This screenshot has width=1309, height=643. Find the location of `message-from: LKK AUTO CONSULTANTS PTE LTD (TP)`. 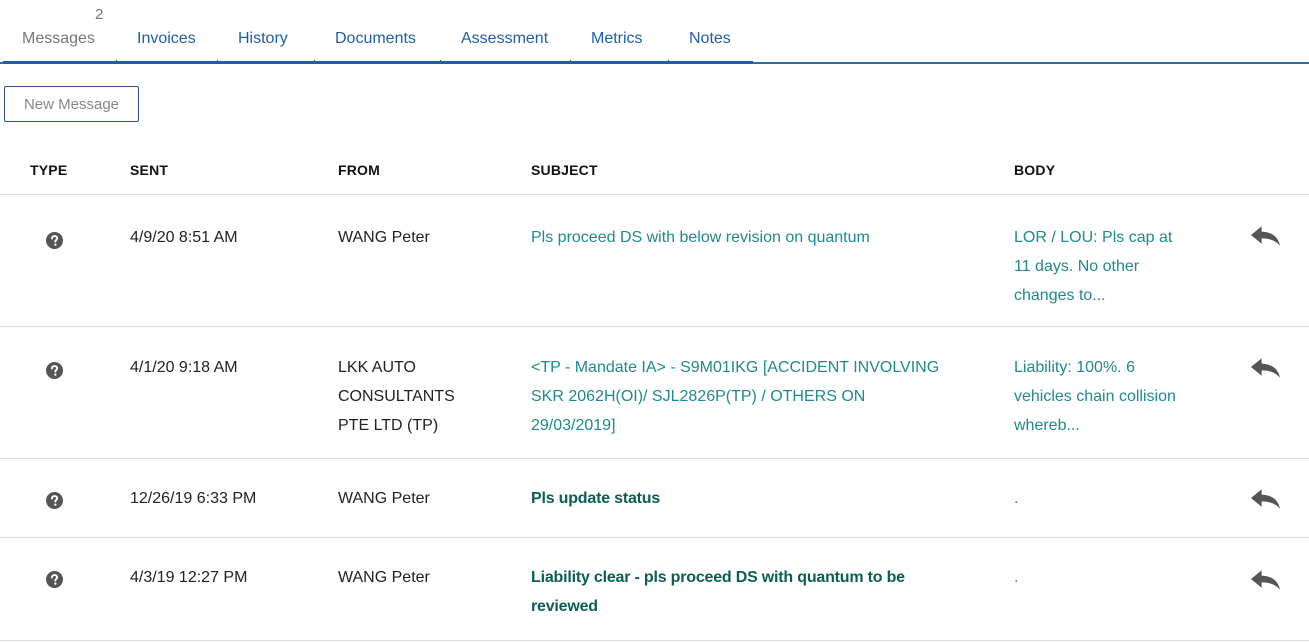

message-from: LKK AUTO CONSULTANTS PTE LTD (TP) is located at coordinates (396, 396).